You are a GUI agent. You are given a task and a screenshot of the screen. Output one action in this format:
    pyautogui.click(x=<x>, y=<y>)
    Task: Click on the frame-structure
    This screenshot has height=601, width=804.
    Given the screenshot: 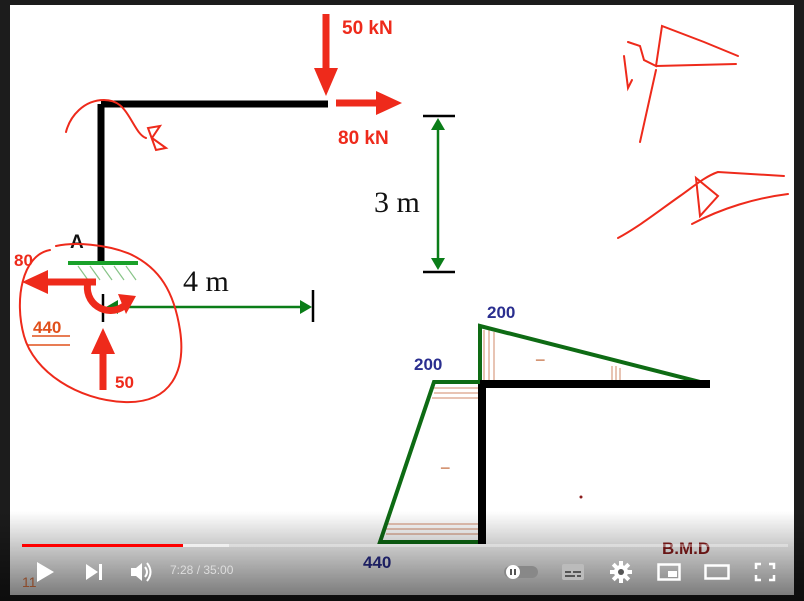 What is the action you would take?
    pyautogui.click(x=198, y=190)
    